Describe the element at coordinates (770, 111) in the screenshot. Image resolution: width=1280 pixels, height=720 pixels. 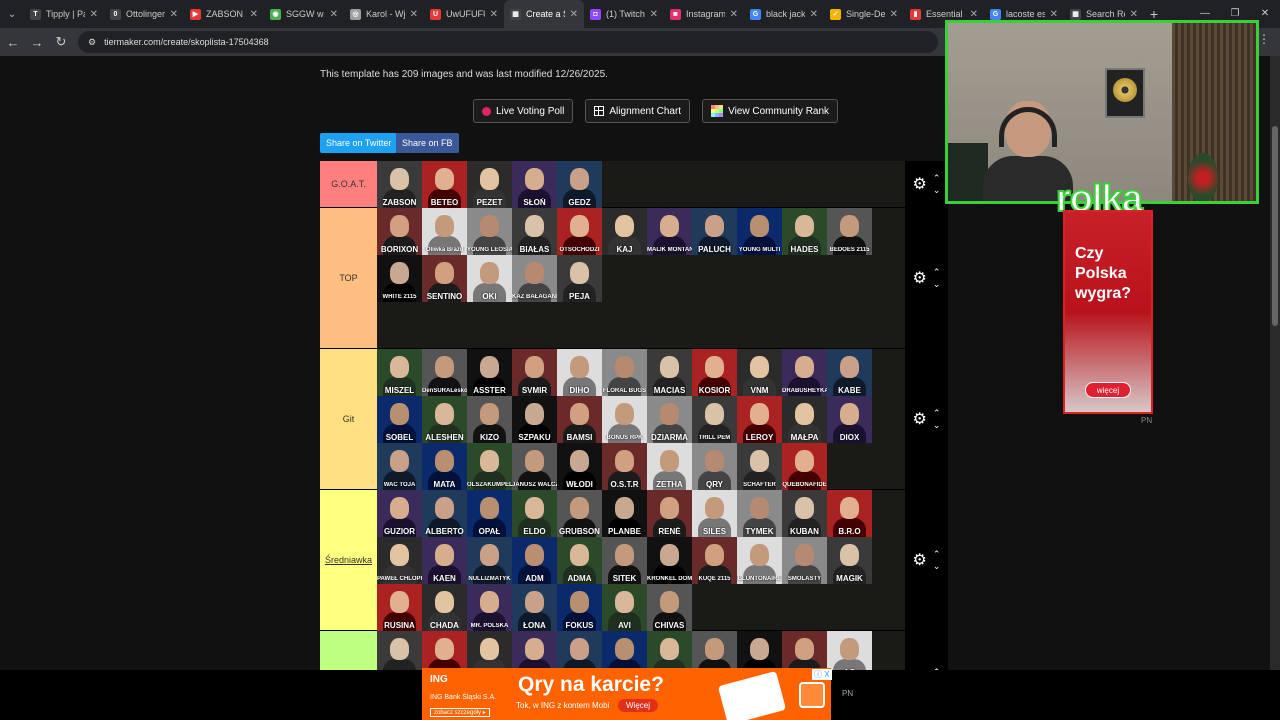
I see `community-rank-button: View Community Rank` at that location.